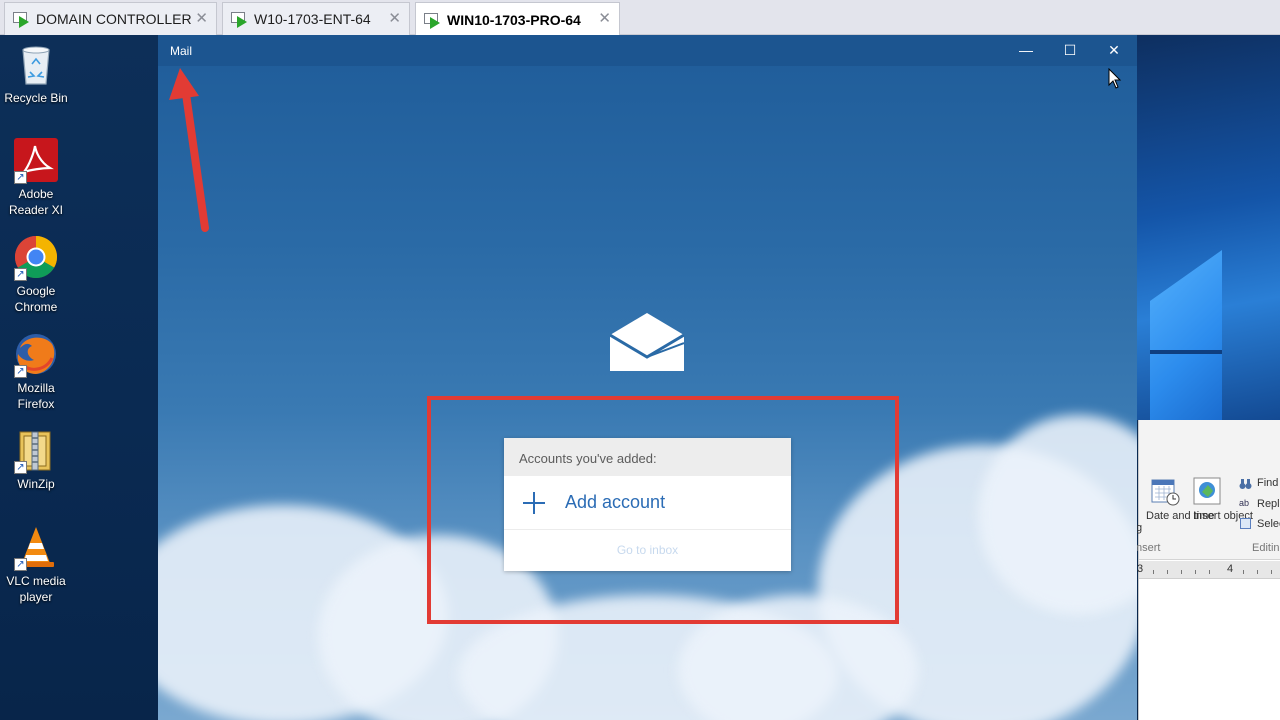 This screenshot has width=1280, height=720. I want to click on binoculars-icon, so click(1245, 483).